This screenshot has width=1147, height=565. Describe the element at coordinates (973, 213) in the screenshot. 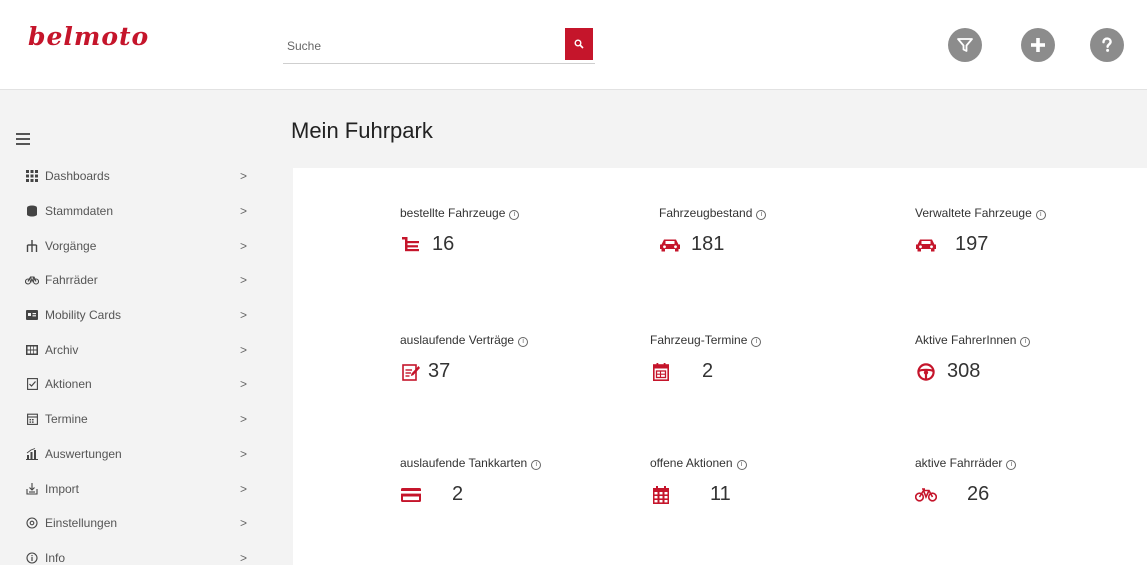

I see `kpi-title: Verwaltete Fahrzeuge` at that location.